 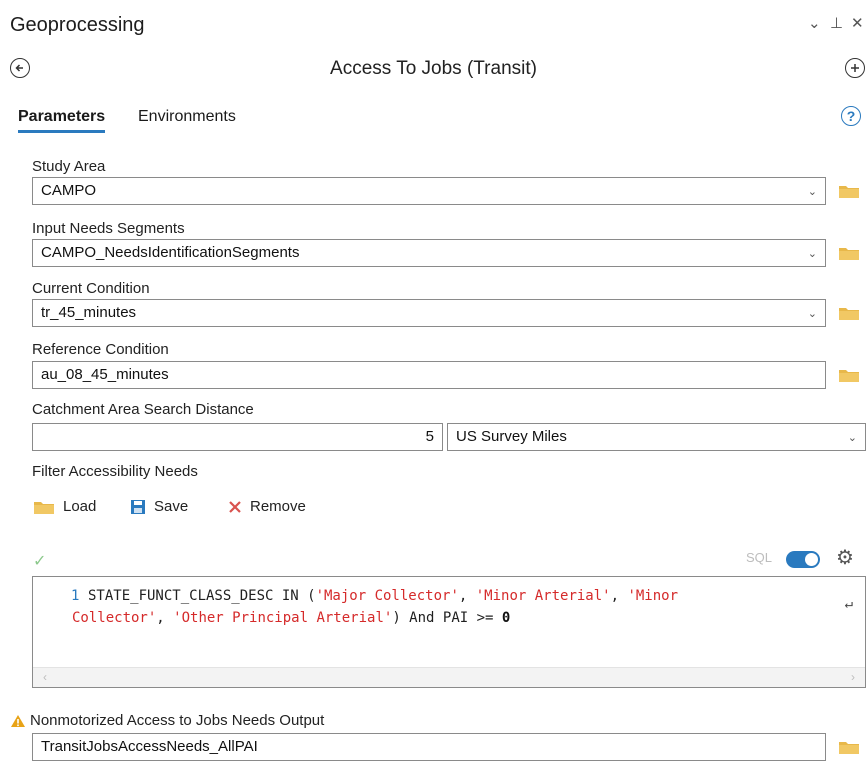 What do you see at coordinates (429, 253) in the screenshot?
I see `input-needs-dropdown: CAMPO_NeedsIdentificationSegments ⌄` at bounding box center [429, 253].